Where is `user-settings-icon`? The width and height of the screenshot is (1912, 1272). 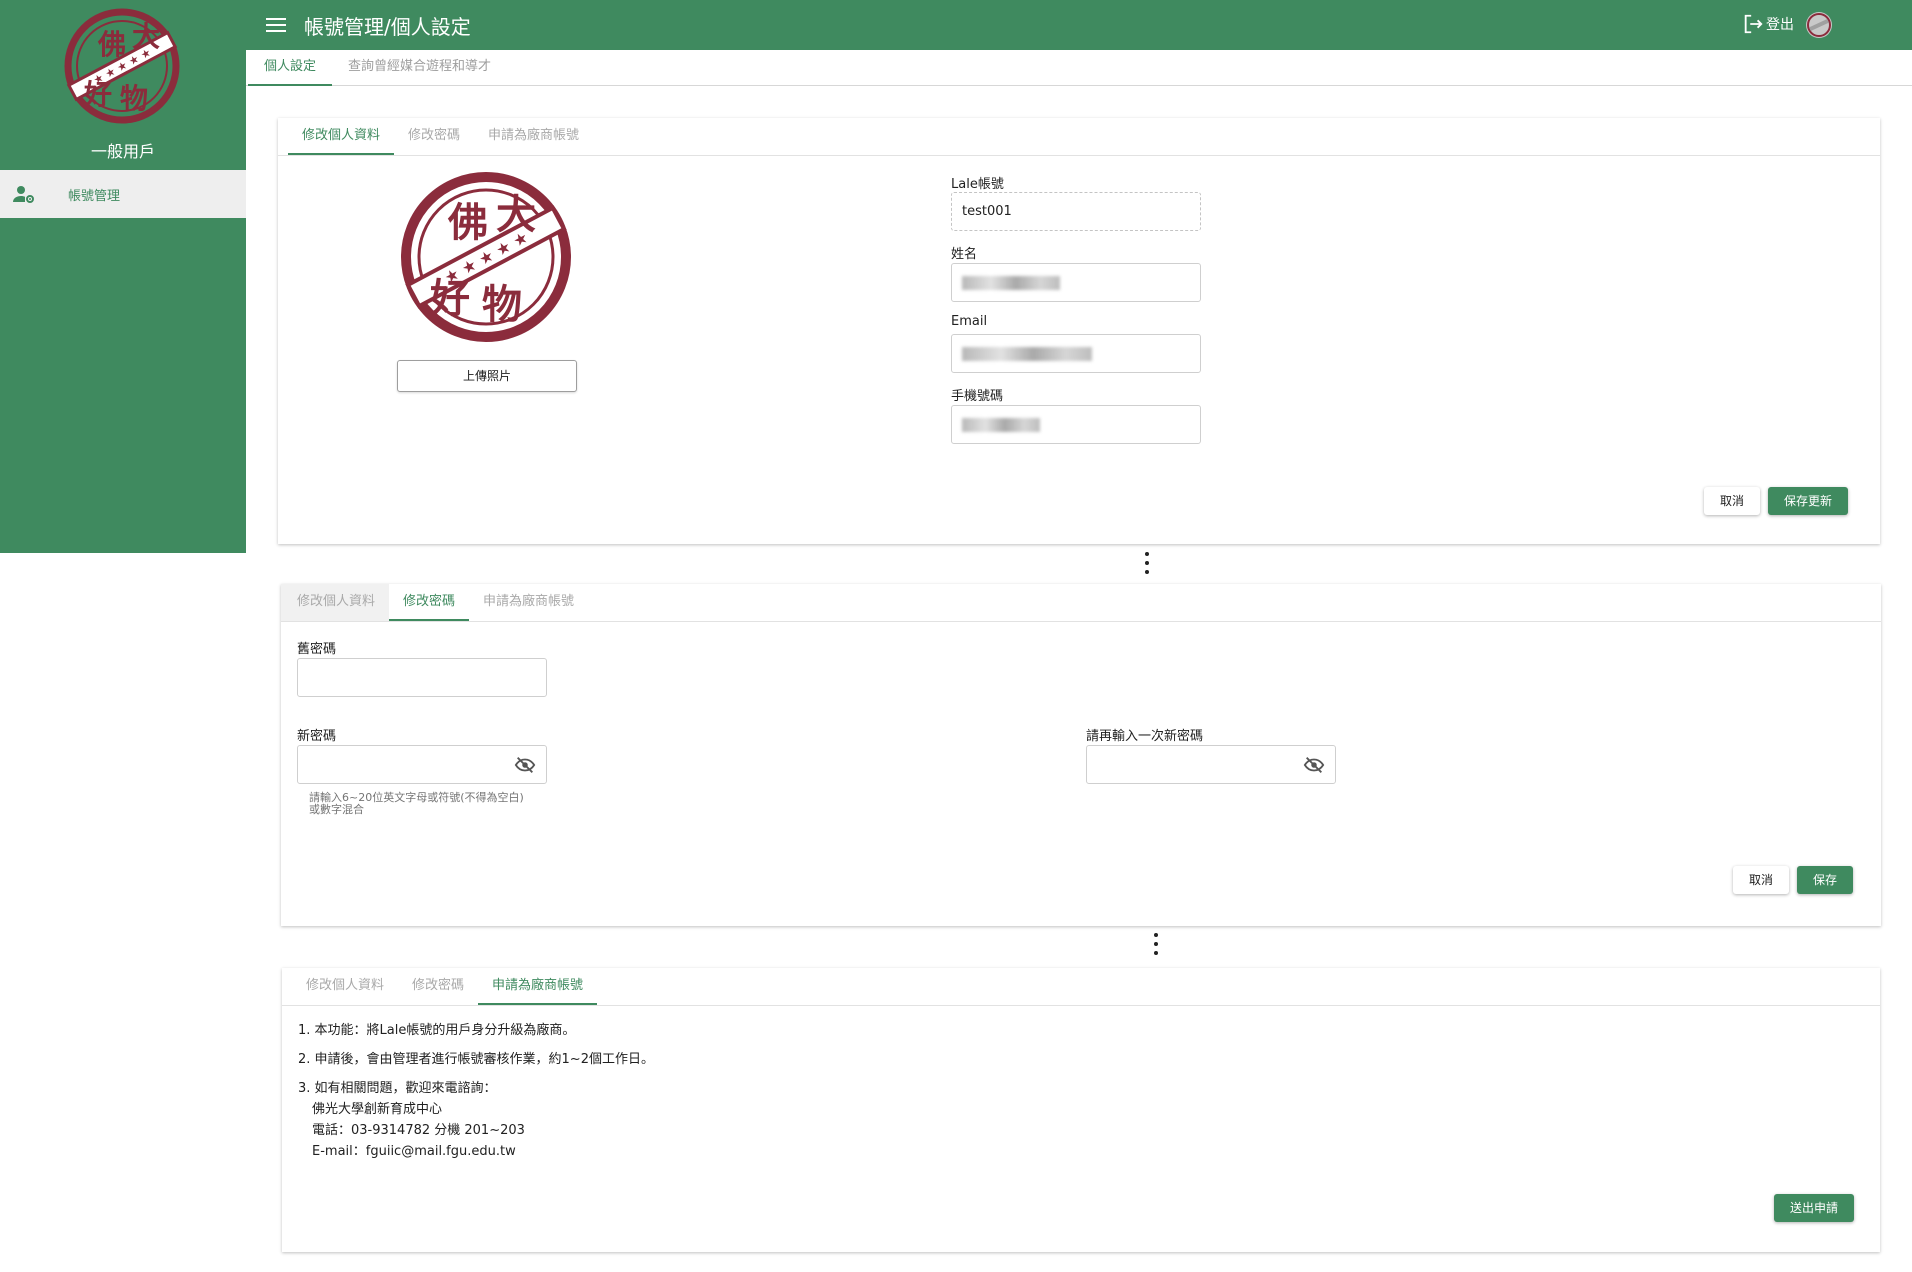 user-settings-icon is located at coordinates (23, 194).